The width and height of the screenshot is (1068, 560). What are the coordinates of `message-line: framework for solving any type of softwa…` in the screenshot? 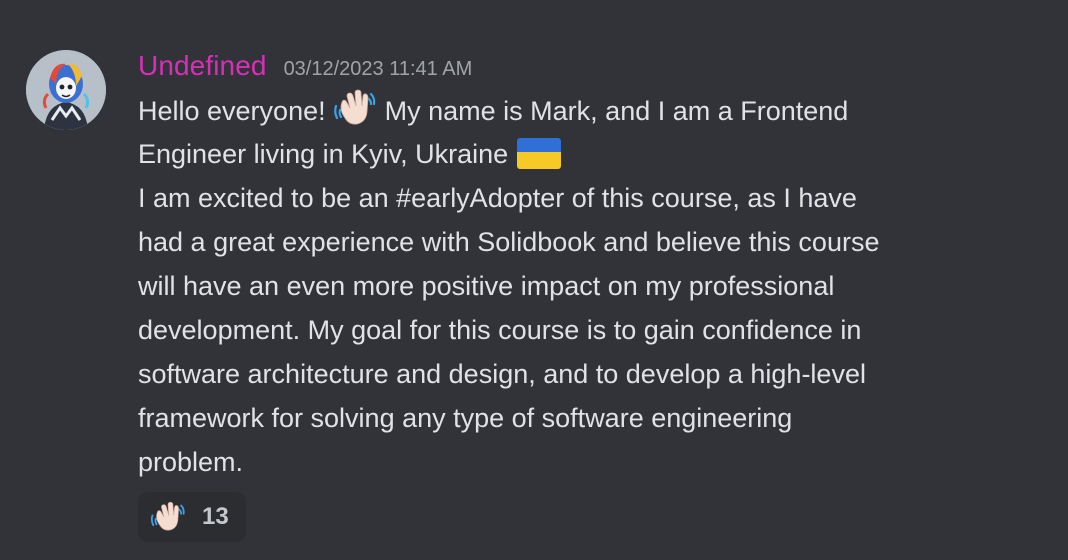 It's located at (588, 418).